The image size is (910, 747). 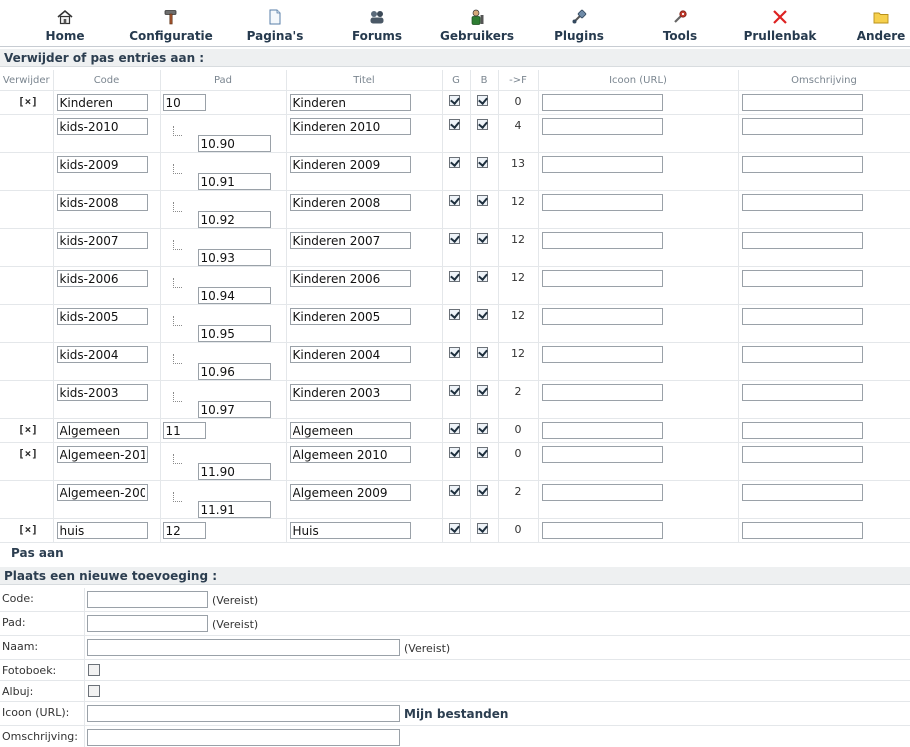 What do you see at coordinates (94, 670) in the screenshot?
I see `fotoboek-checkbox` at bounding box center [94, 670].